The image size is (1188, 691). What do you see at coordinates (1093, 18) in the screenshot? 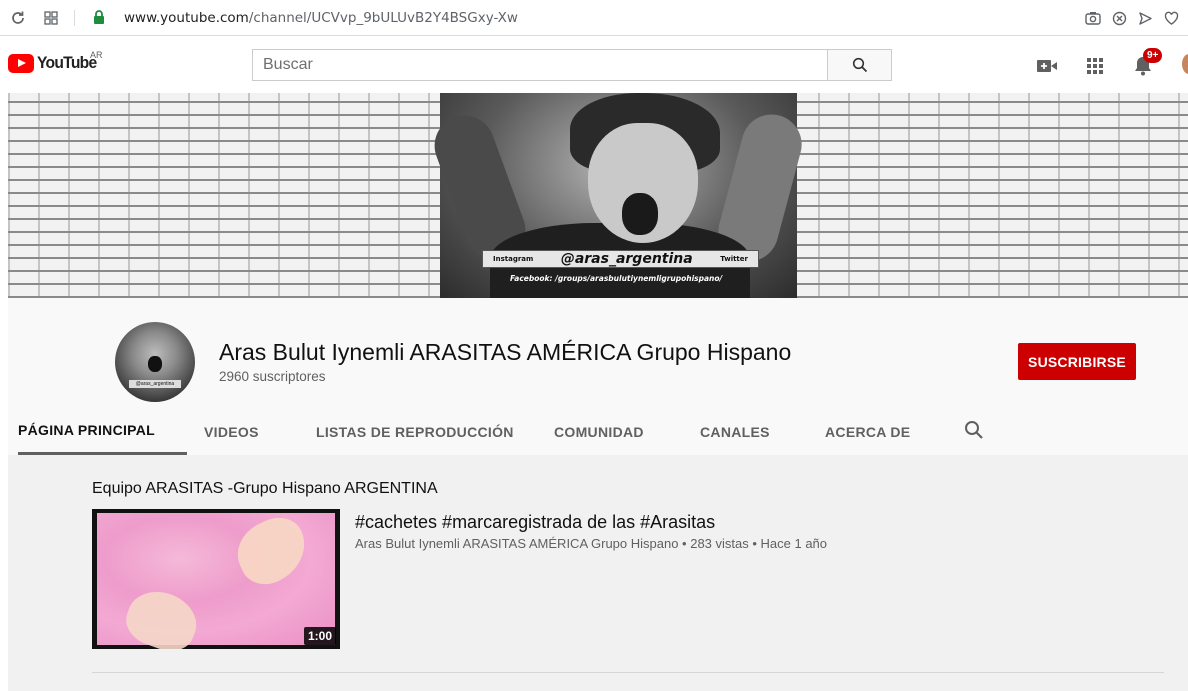
I see `camera-icon` at bounding box center [1093, 18].